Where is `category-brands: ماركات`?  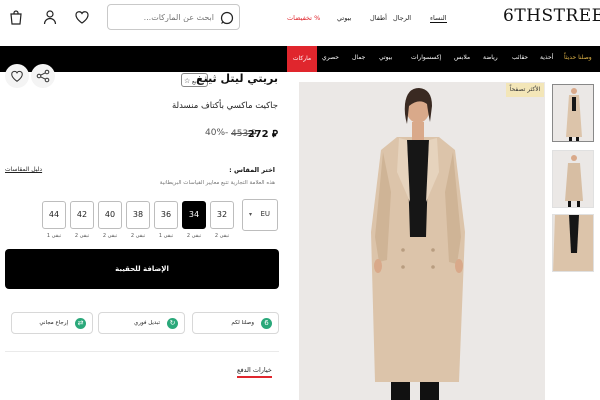
category-brands: ماركات is located at coordinates (302, 59).